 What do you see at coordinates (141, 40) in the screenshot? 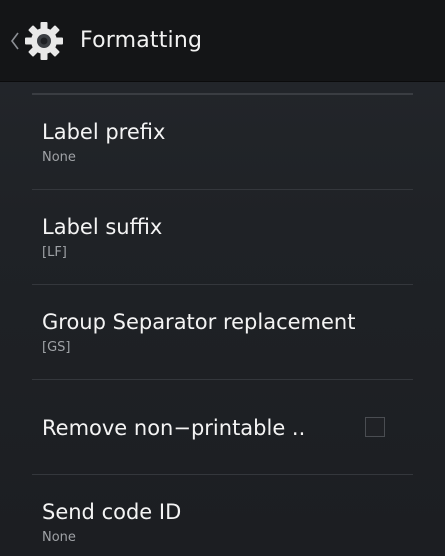
I see `page-title: Formatting` at bounding box center [141, 40].